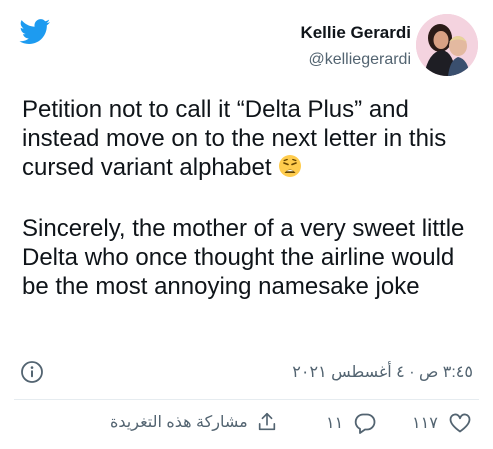 The width and height of the screenshot is (493, 449). I want to click on avatar-photo, so click(447, 45).